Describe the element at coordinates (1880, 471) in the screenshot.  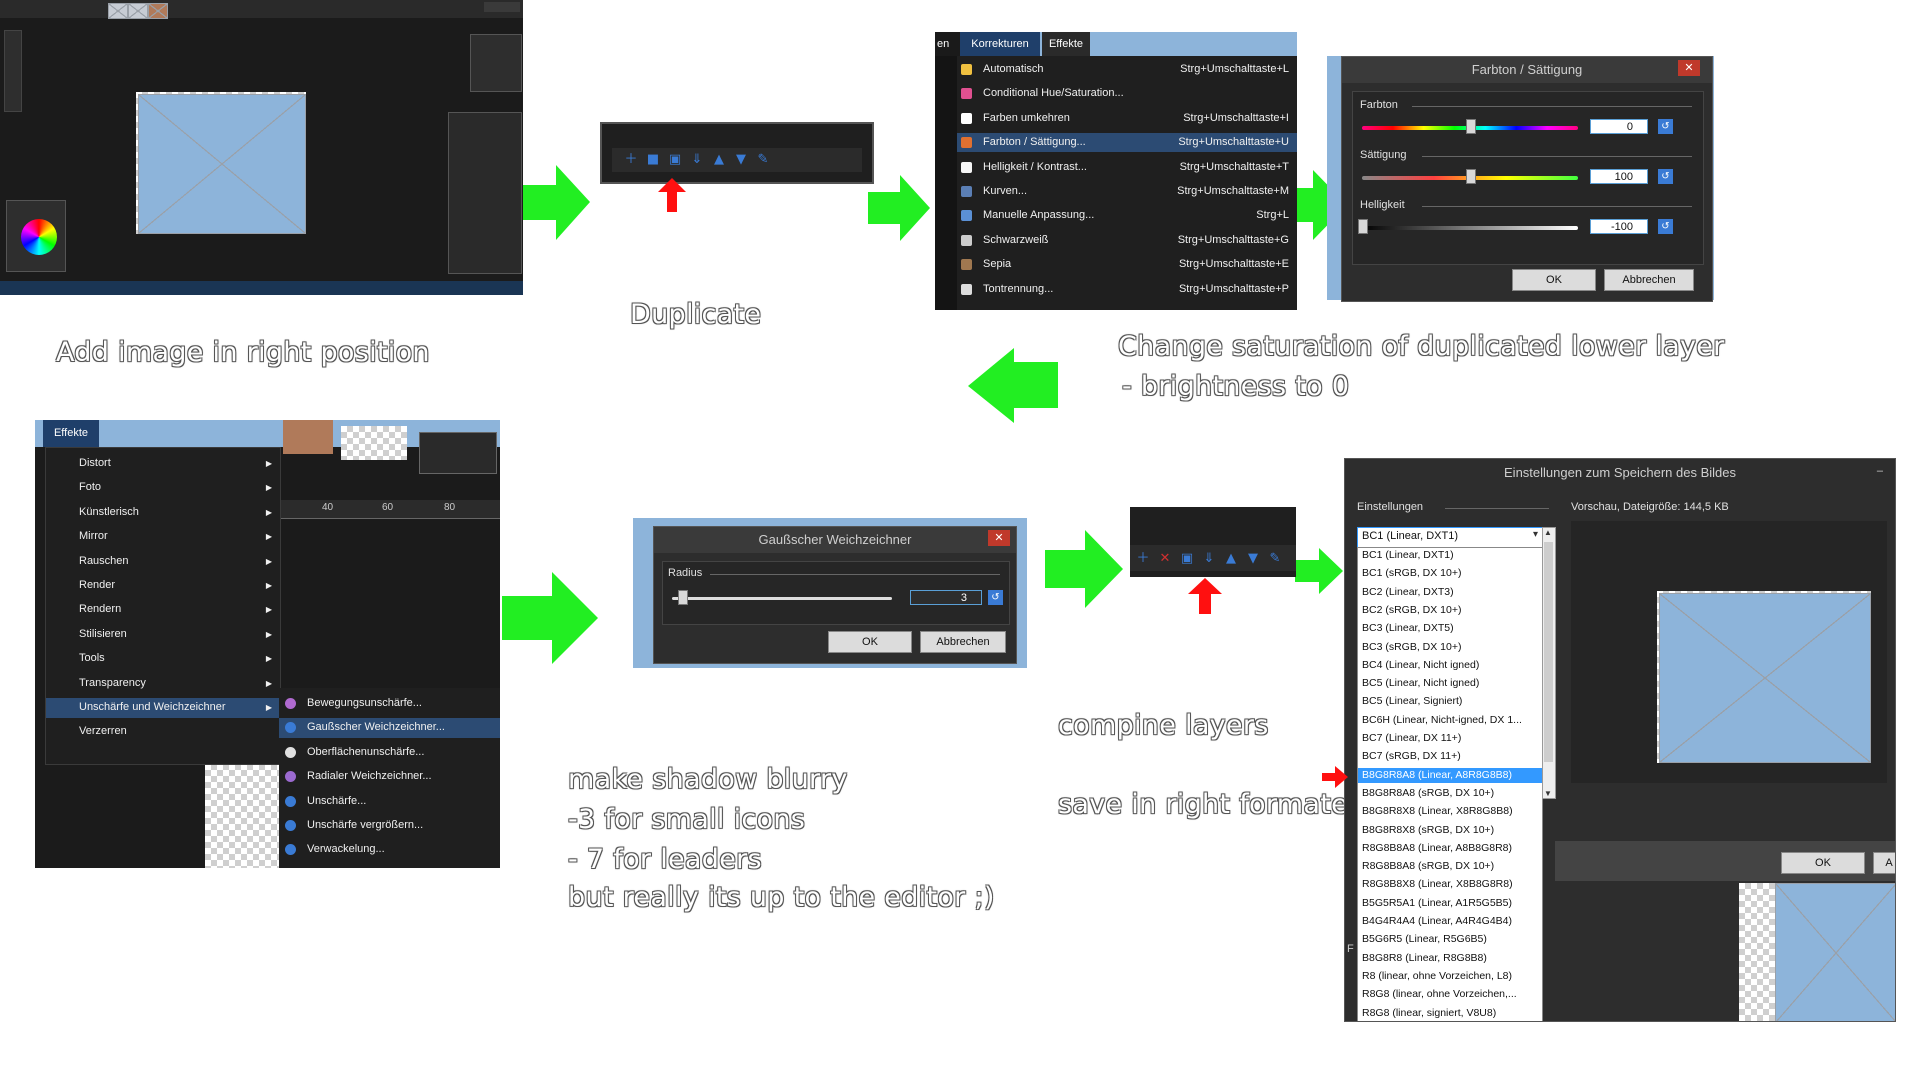
I see `minimize-button: –` at that location.